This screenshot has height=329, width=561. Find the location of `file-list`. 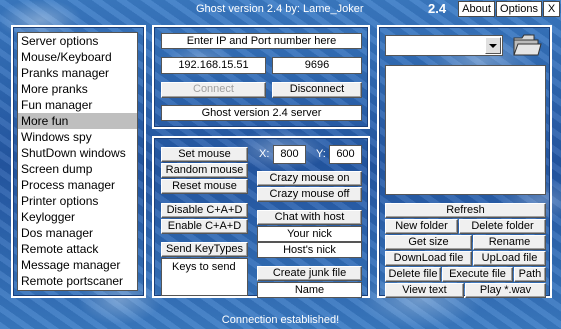

file-list is located at coordinates (465, 130).